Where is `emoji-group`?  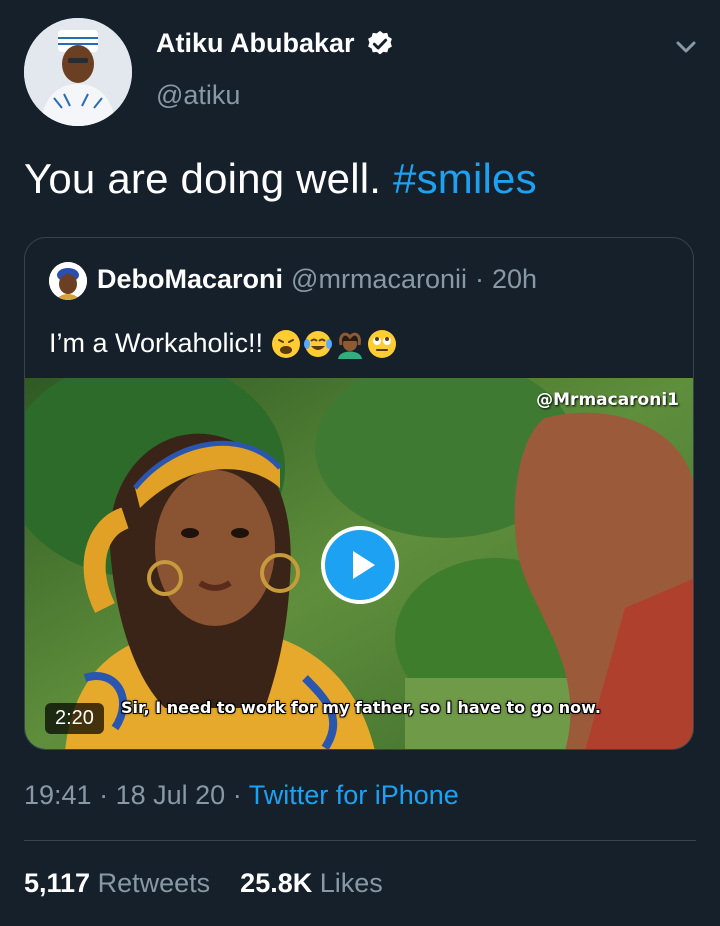 emoji-group is located at coordinates (334, 343).